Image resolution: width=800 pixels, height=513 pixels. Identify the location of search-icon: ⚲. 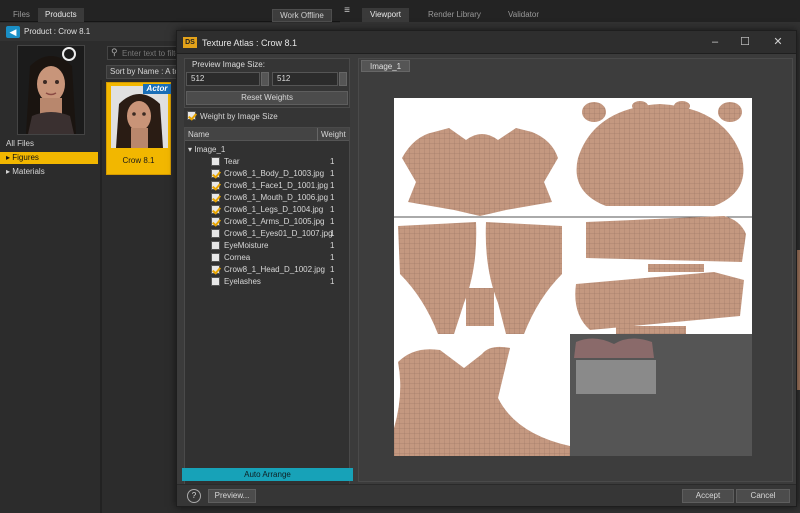
(114, 52).